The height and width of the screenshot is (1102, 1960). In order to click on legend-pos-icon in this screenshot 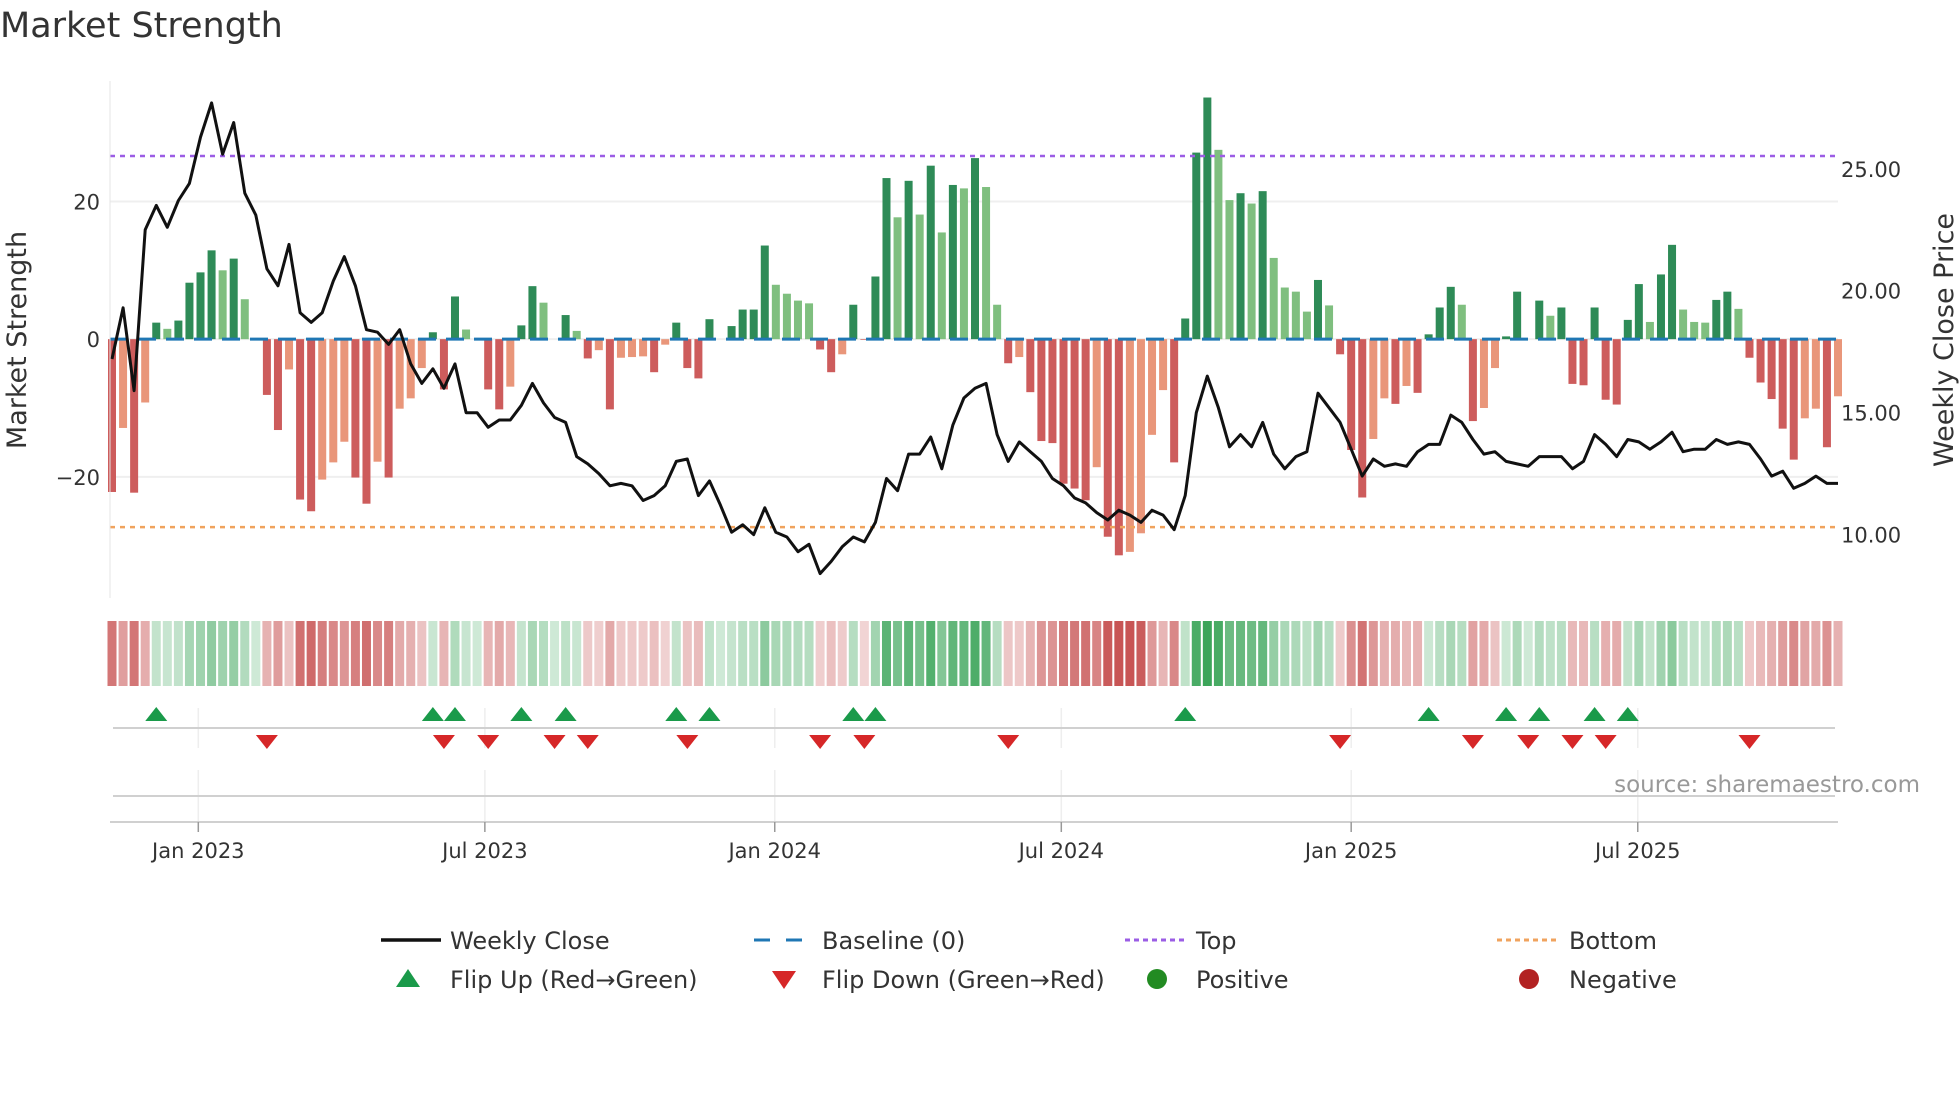, I will do `click(1157, 979)`.